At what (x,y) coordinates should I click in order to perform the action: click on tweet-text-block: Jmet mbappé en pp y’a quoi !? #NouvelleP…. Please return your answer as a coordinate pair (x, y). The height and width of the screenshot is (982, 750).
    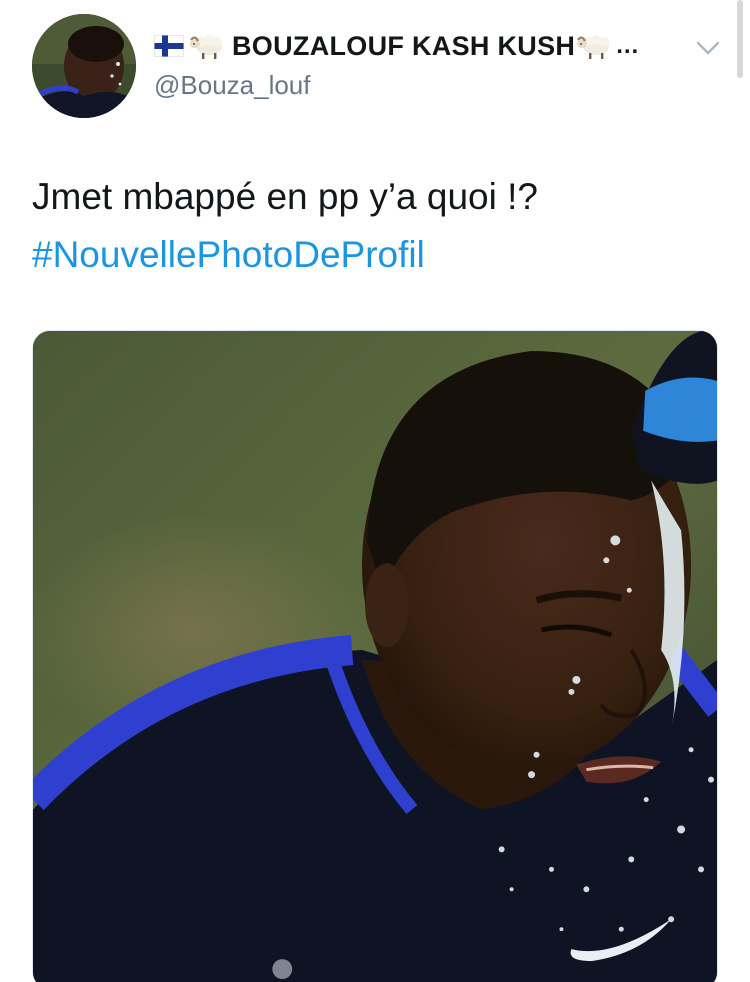
    Looking at the image, I should click on (377, 226).